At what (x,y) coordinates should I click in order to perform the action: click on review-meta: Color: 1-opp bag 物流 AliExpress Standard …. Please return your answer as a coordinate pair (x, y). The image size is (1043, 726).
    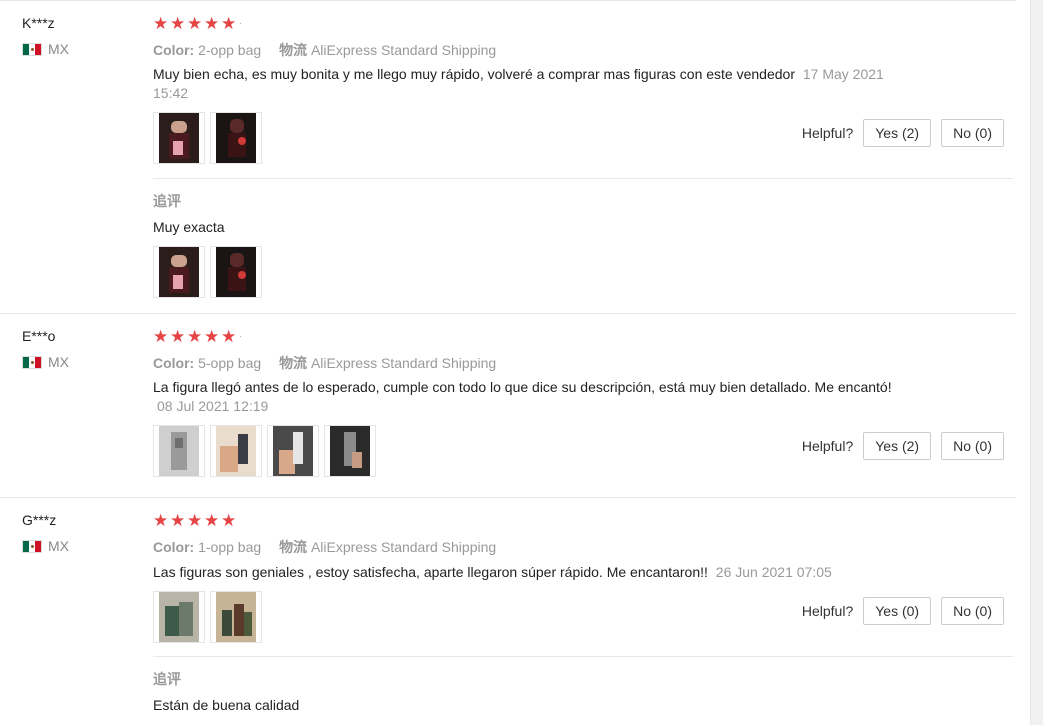
    Looking at the image, I should click on (324, 547).